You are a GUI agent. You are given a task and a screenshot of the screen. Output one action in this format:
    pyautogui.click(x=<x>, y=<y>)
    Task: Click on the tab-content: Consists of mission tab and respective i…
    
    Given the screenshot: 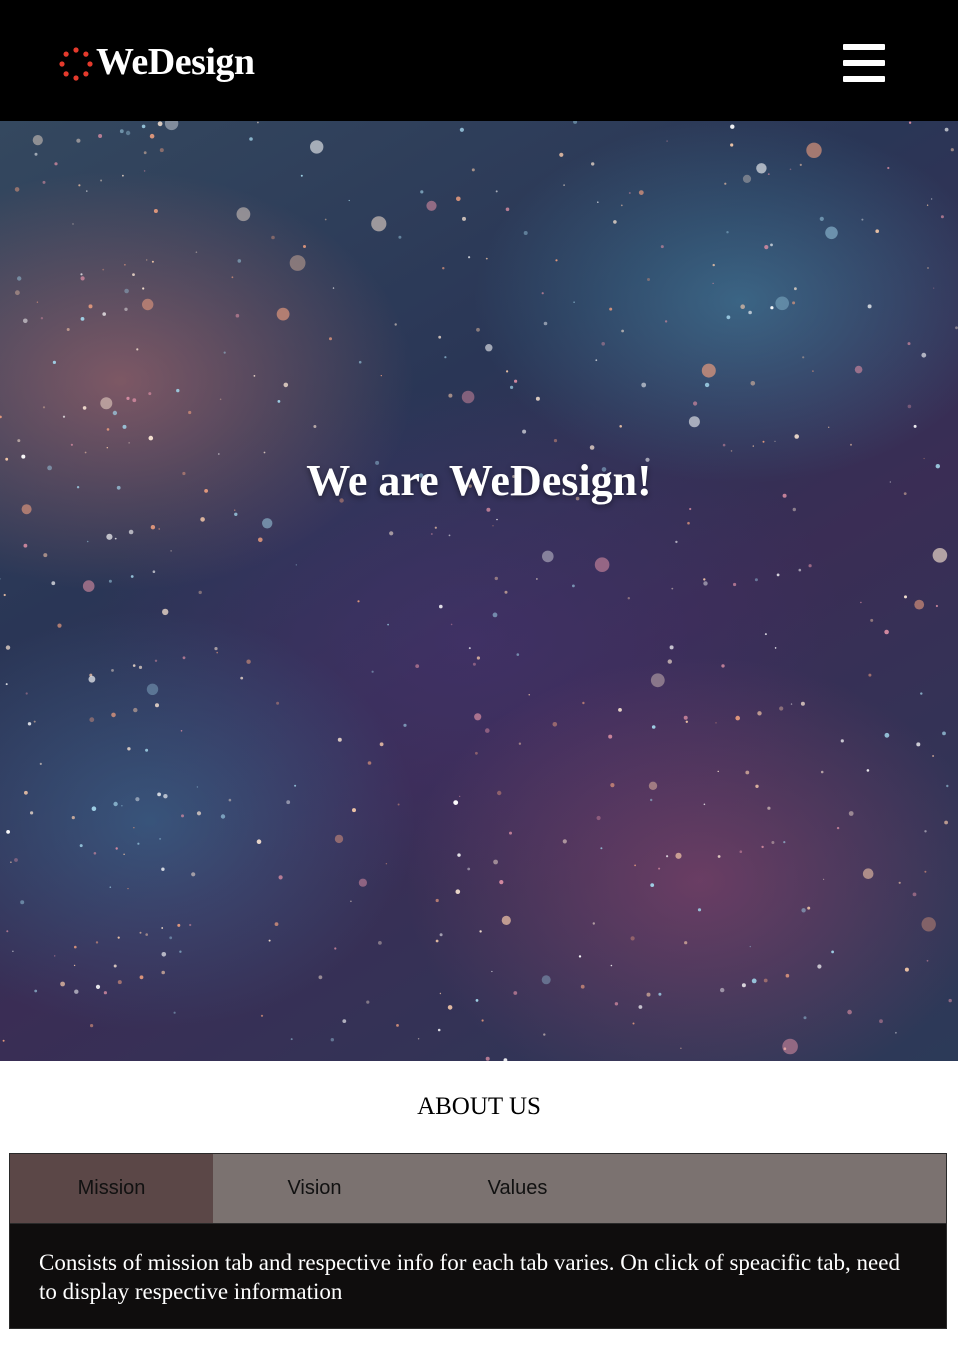 What is the action you would take?
    pyautogui.click(x=469, y=1277)
    